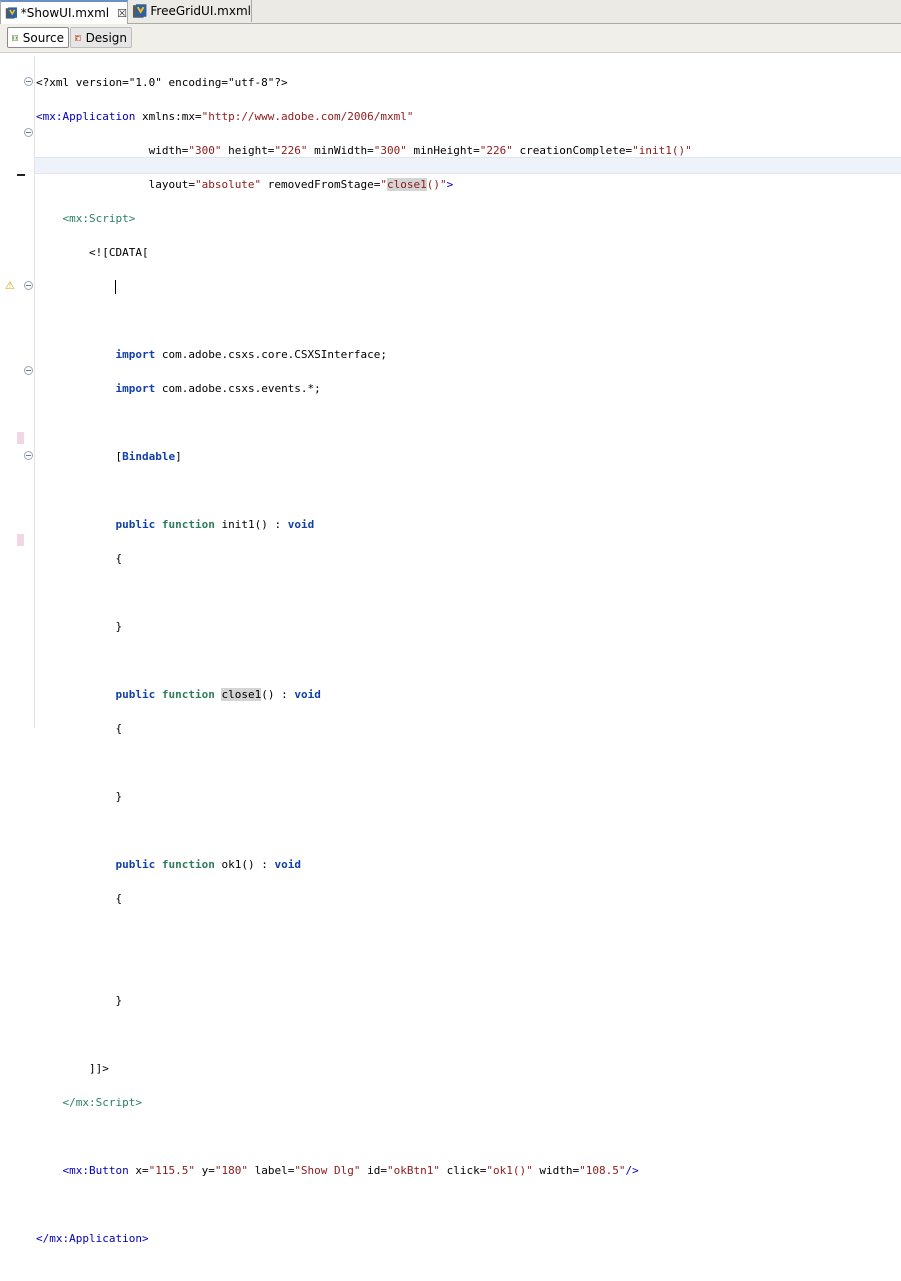  Describe the element at coordinates (72, 1068) in the screenshot. I see `cdata-close: ]]>` at that location.